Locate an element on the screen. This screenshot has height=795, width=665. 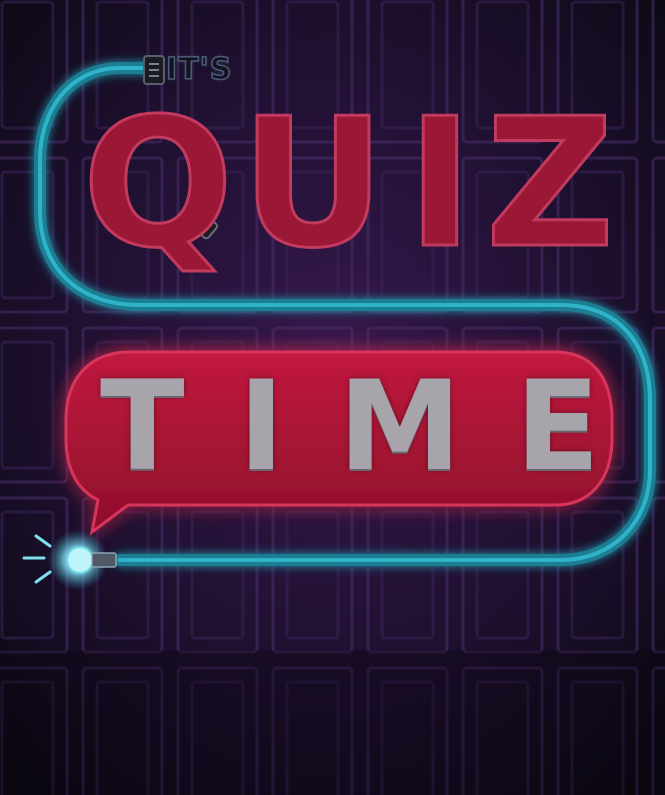
quiz-letter-z: Z is located at coordinates (550, 183).